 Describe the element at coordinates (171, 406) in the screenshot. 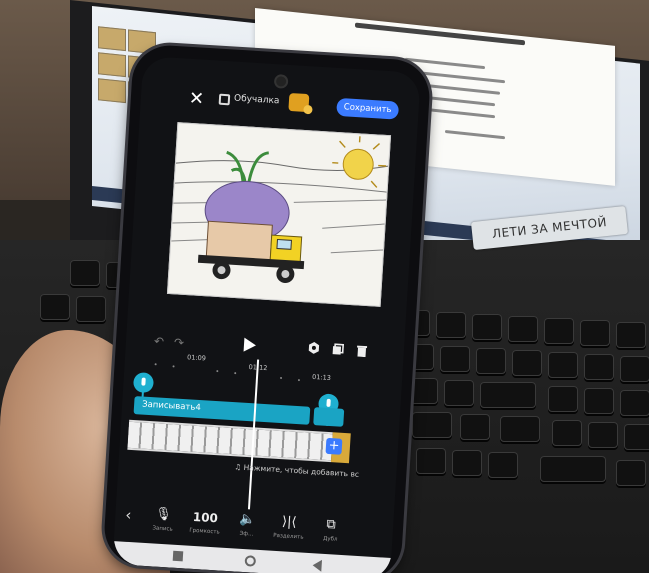

I see `audio-clip-label: Записывать4` at that location.